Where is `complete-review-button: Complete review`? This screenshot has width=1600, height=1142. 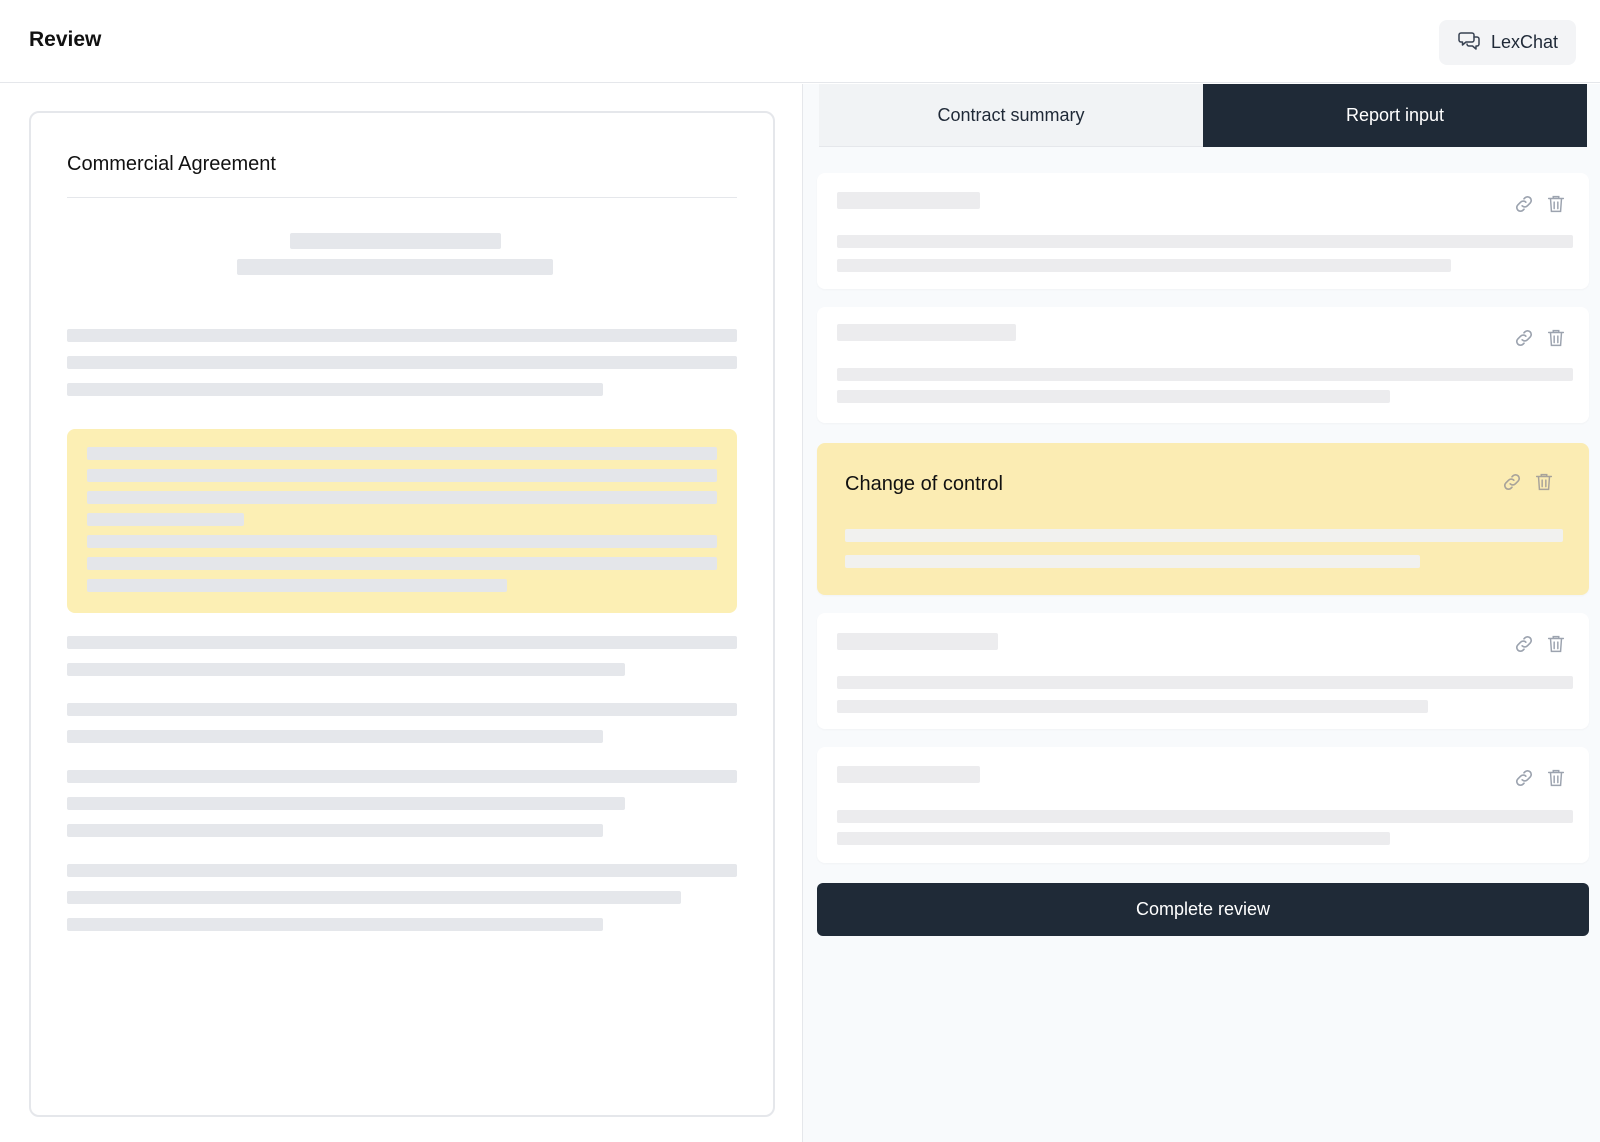
complete-review-button: Complete review is located at coordinates (1203, 909).